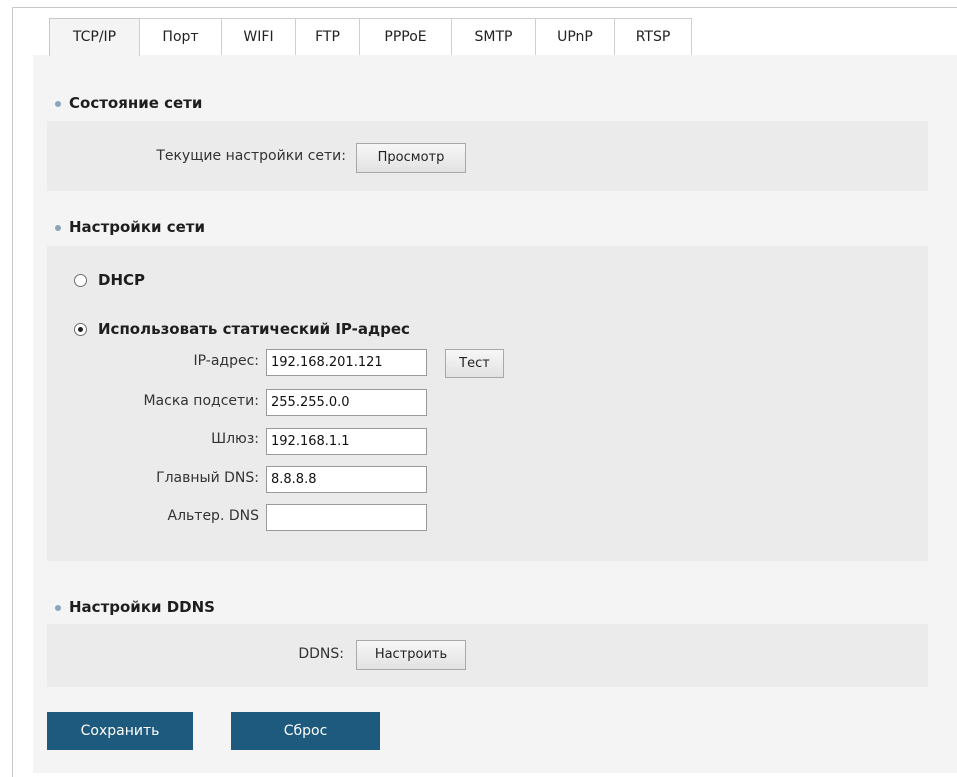 The image size is (957, 777). I want to click on tab-port: Порт, so click(180, 36).